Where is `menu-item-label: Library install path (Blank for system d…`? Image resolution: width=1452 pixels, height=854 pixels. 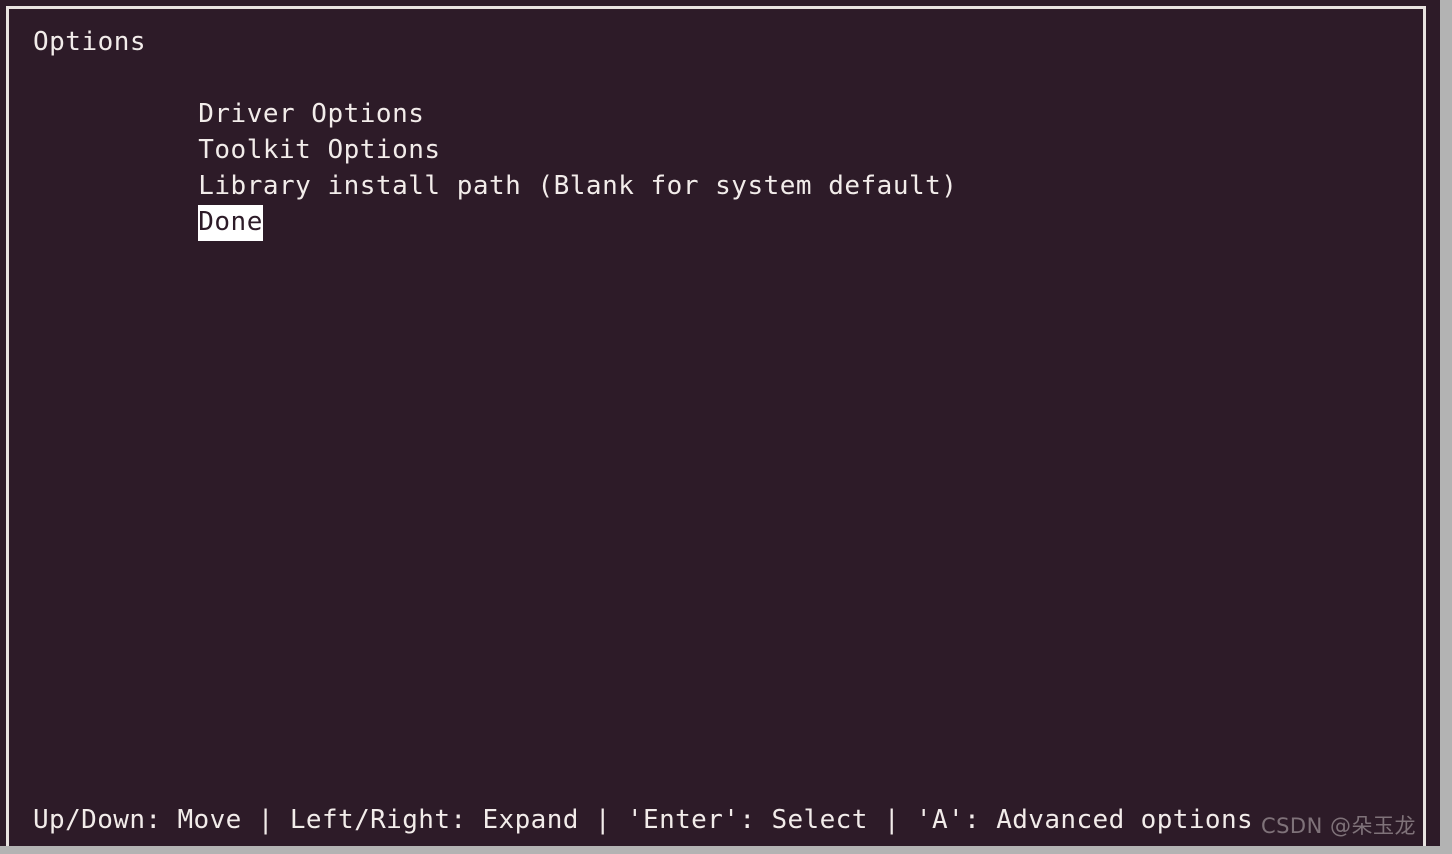
menu-item-label: Library install path (Blank for system d… is located at coordinates (578, 186).